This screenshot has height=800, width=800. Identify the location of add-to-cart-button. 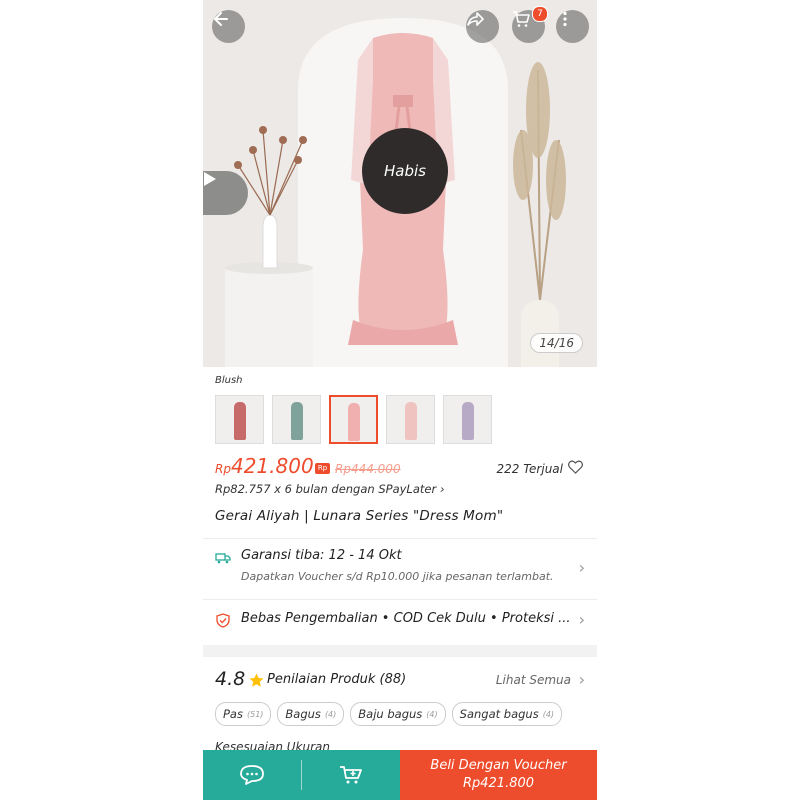
(351, 775).